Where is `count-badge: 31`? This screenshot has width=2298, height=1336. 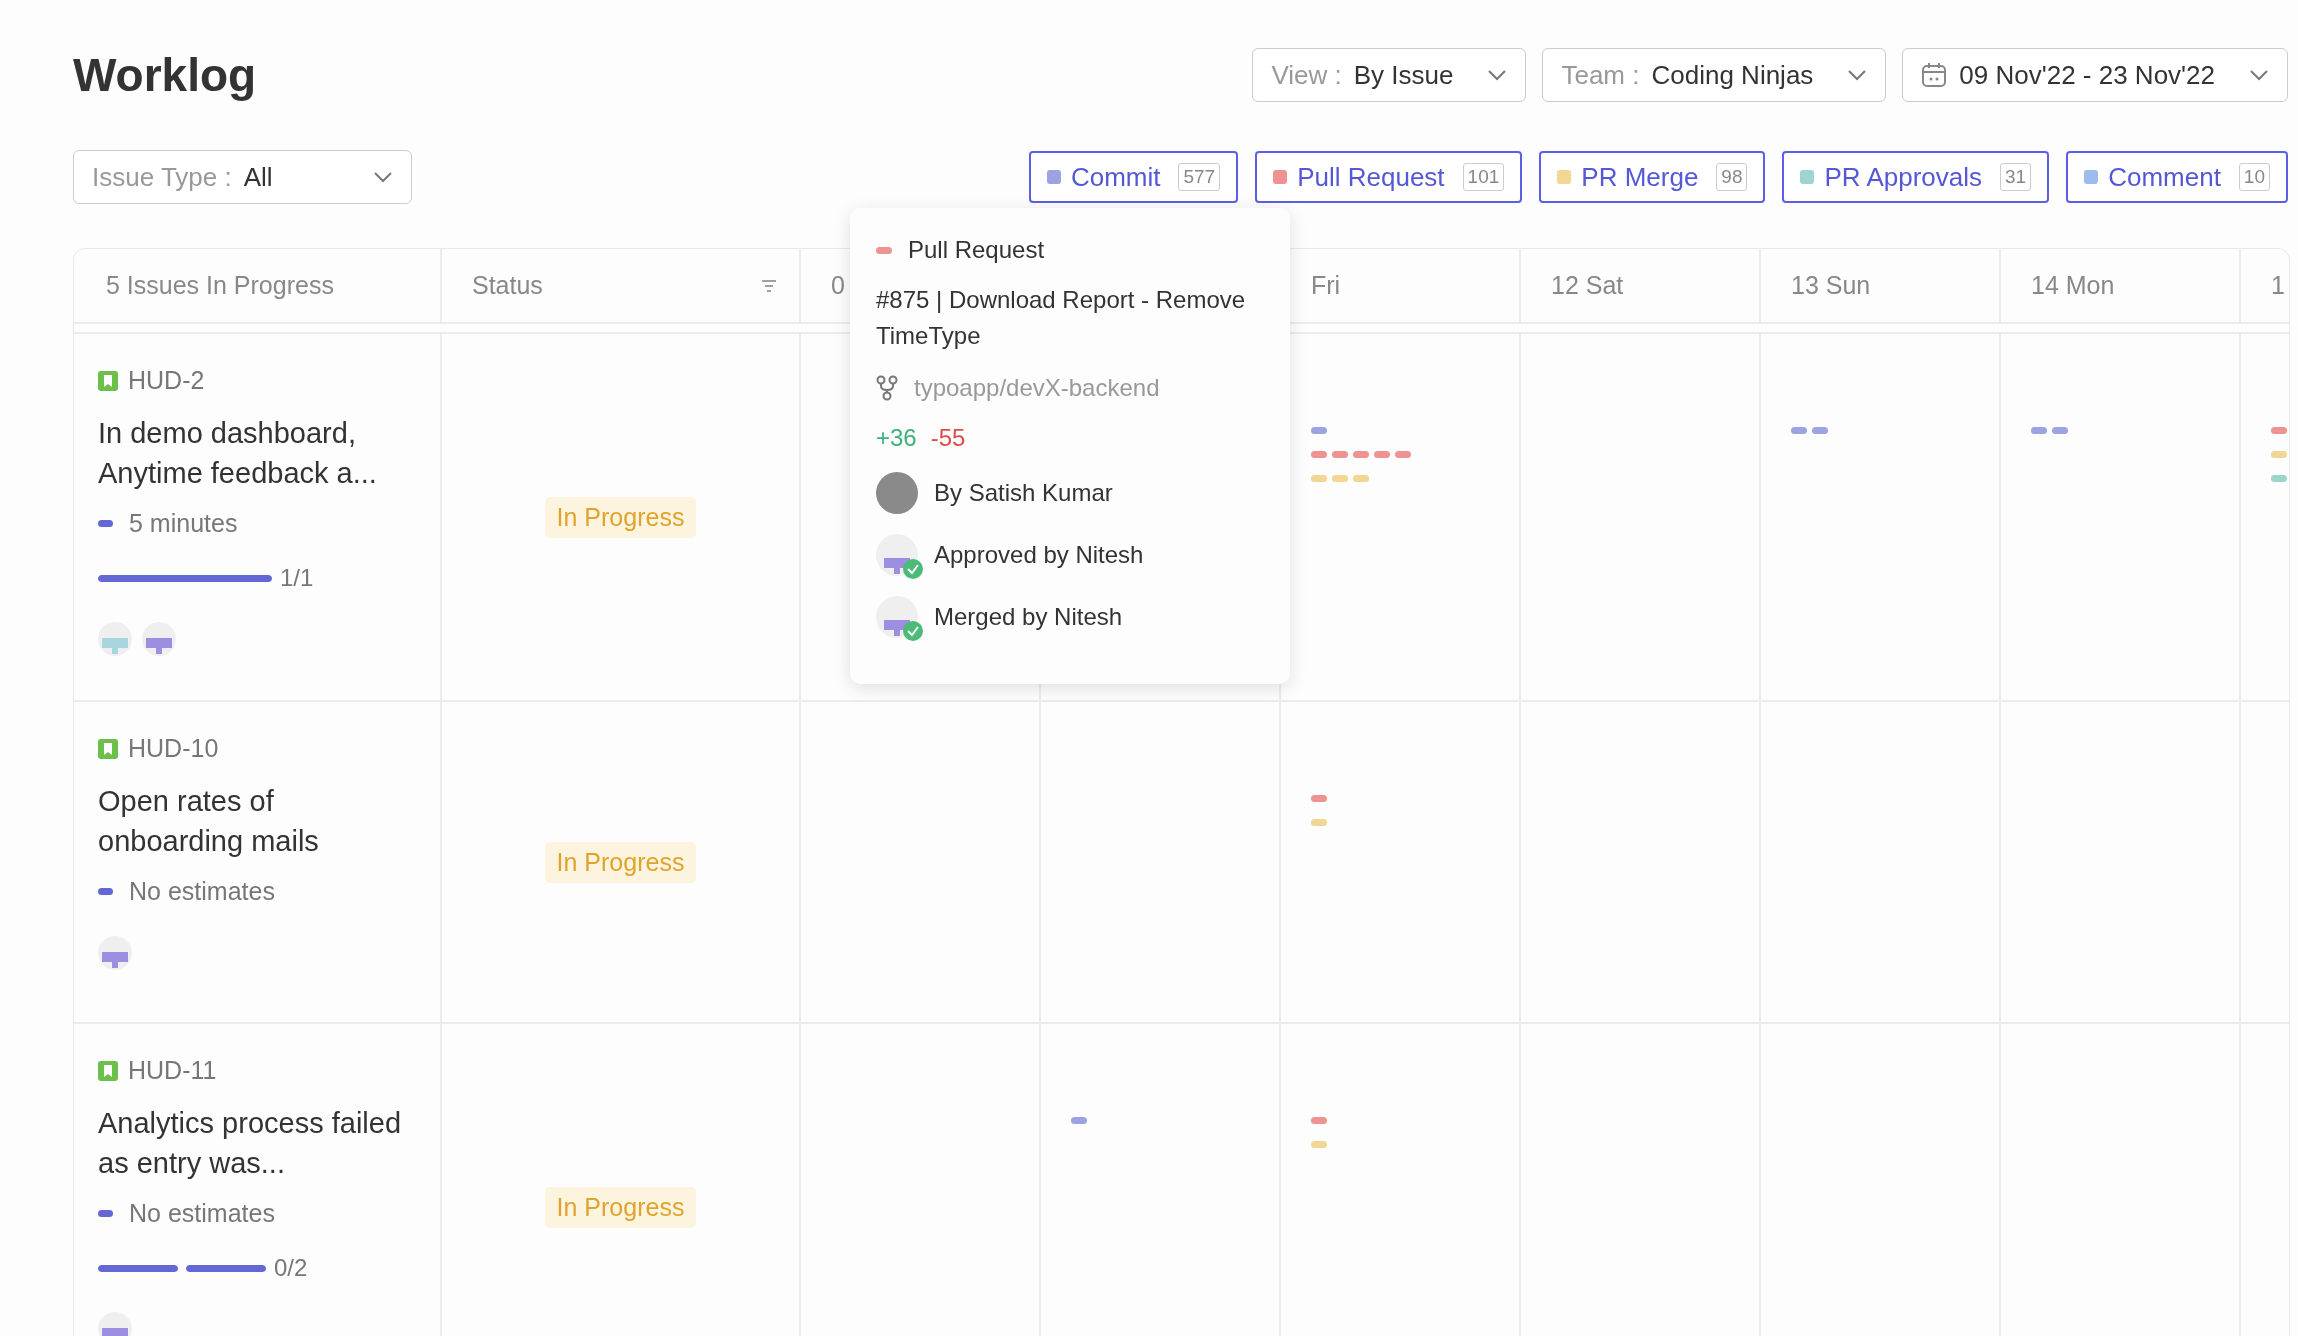 count-badge: 31 is located at coordinates (2016, 177).